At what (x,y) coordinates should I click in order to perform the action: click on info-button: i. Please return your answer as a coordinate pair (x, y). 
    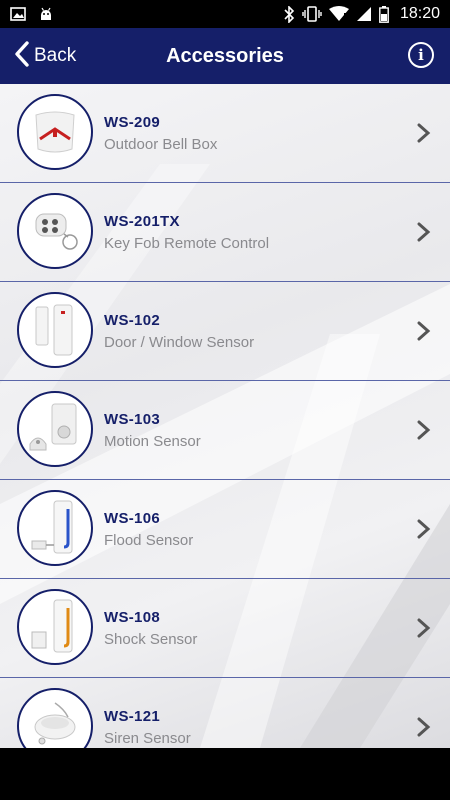
    Looking at the image, I should click on (421, 55).